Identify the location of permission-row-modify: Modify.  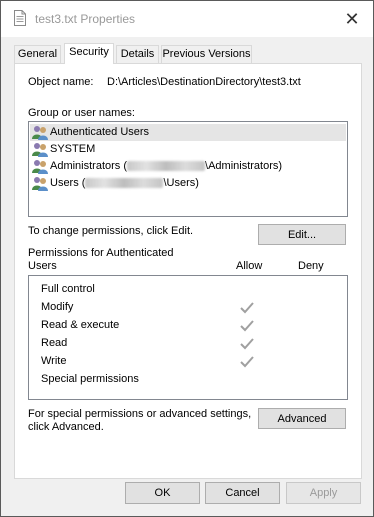
(57, 307).